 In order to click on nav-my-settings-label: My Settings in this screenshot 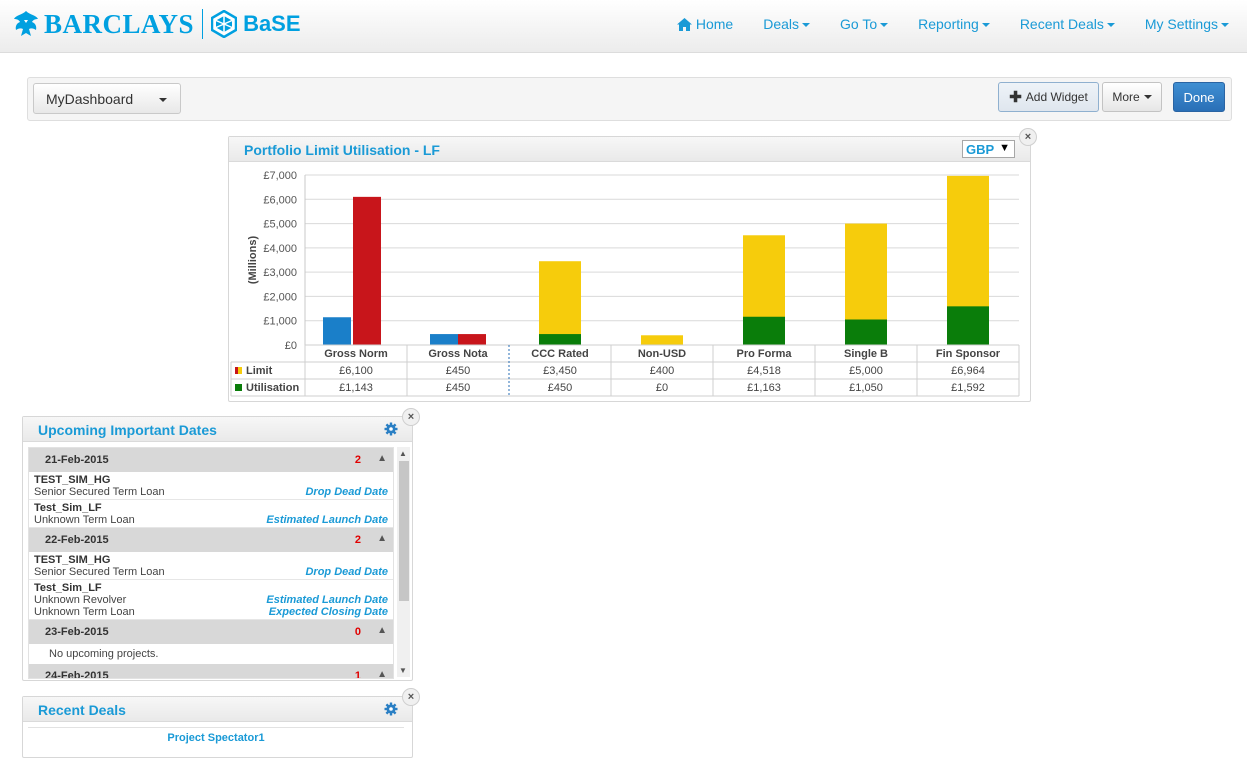, I will do `click(1181, 24)`.